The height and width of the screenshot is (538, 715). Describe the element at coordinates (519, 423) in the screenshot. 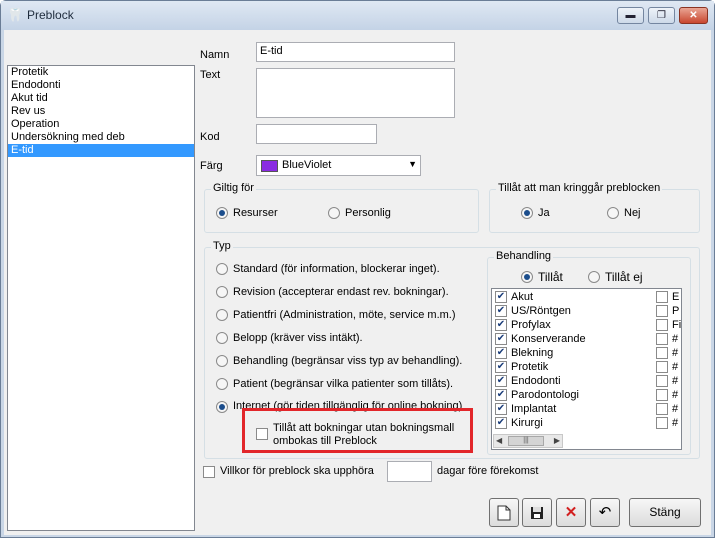

I see `treatment-item: ✔ Kirurgi` at that location.